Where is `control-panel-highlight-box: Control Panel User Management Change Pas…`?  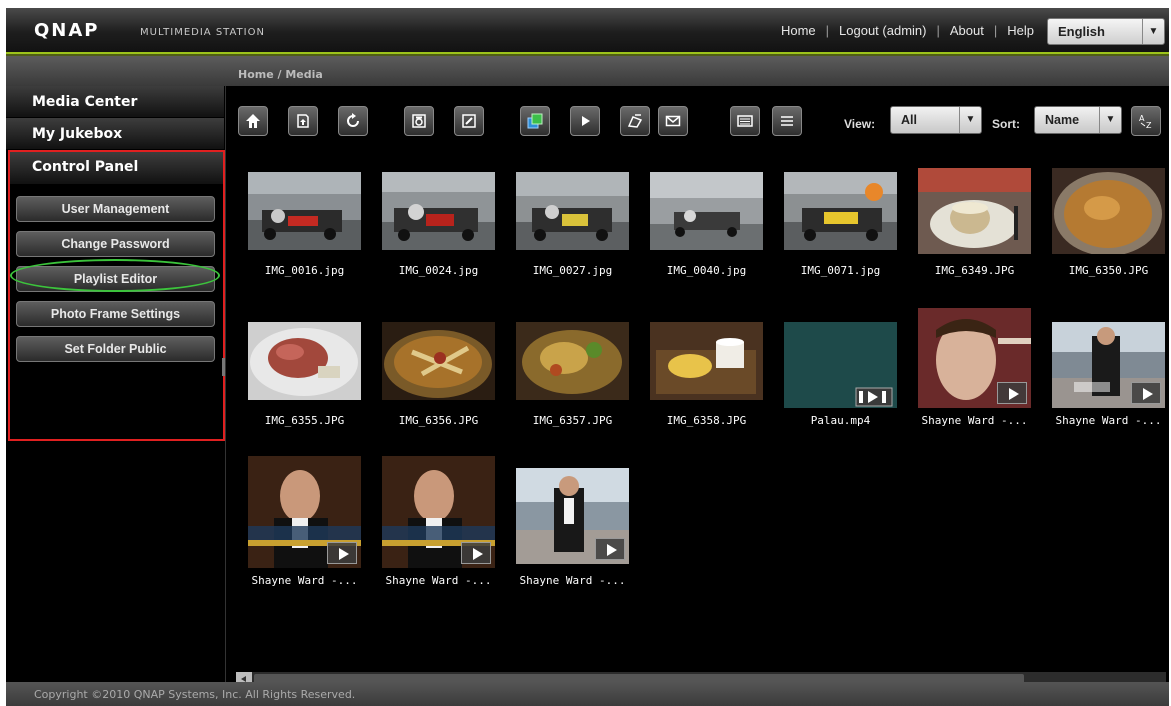 control-panel-highlight-box: Control Panel User Management Change Pas… is located at coordinates (116, 295).